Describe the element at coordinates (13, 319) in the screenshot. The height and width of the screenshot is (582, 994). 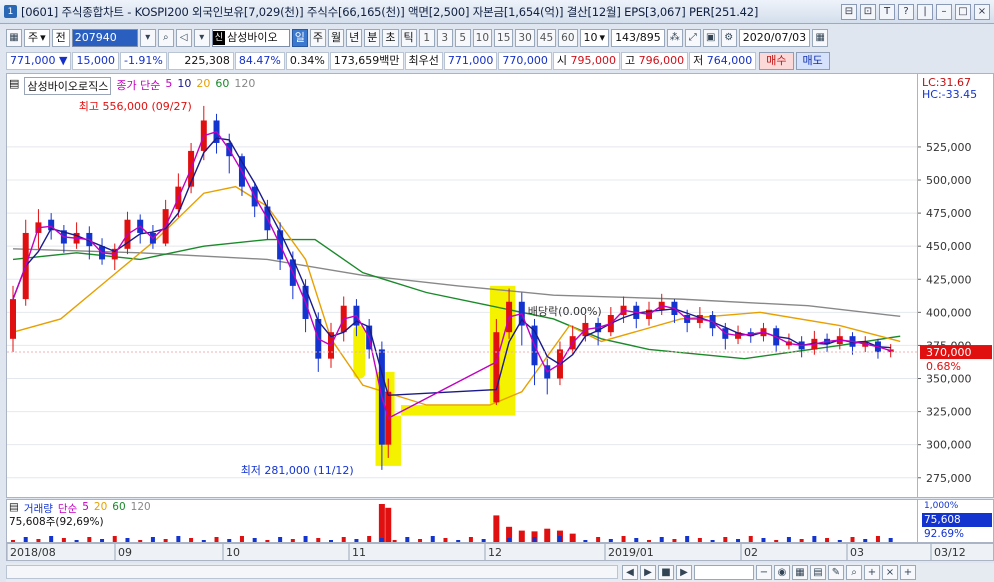
I see `candle-body` at that location.